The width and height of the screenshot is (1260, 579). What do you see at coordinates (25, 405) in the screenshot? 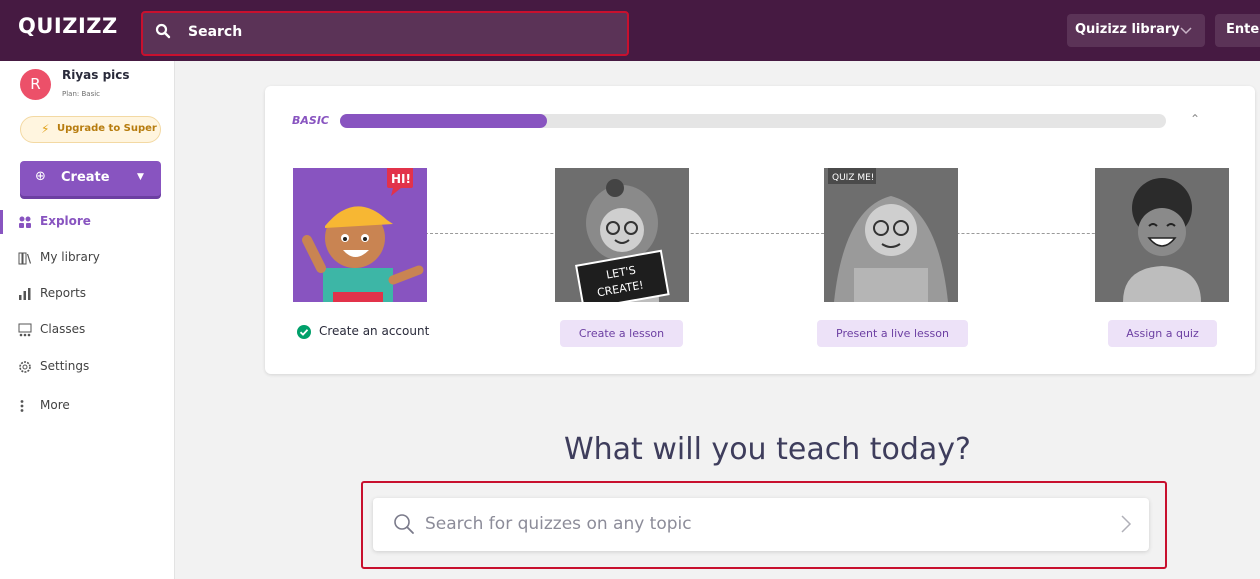
I see `more-icon` at bounding box center [25, 405].